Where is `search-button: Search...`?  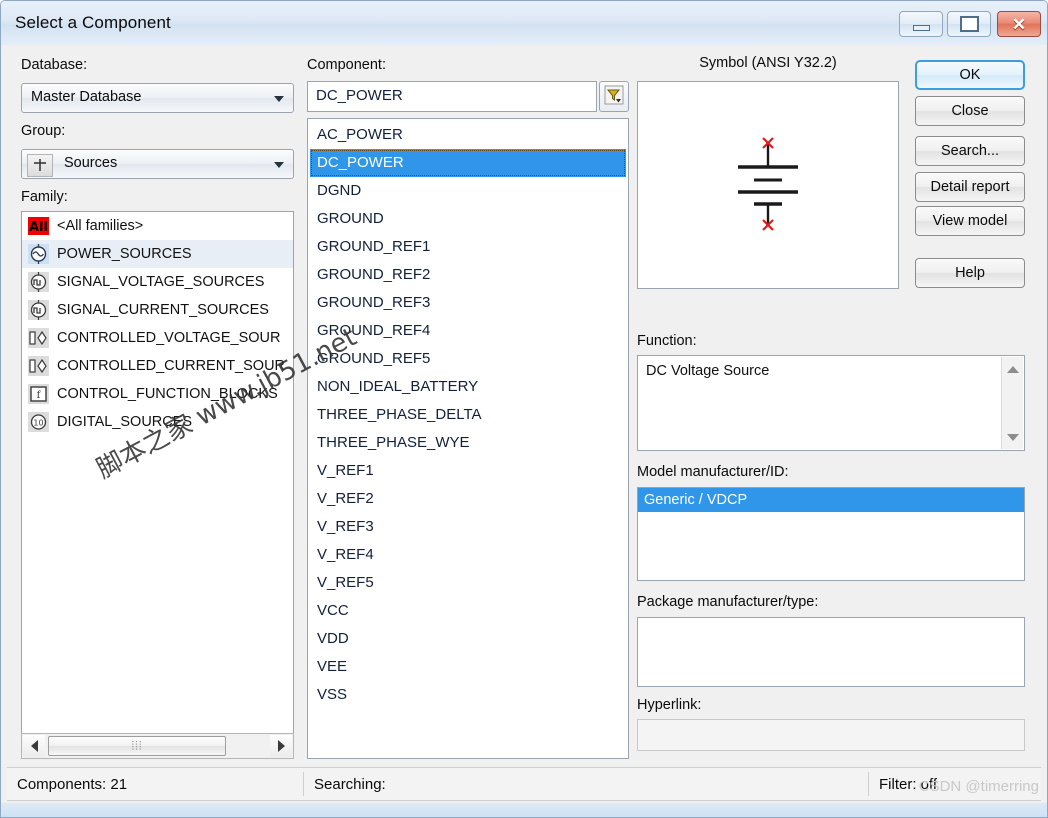
search-button: Search... is located at coordinates (970, 151).